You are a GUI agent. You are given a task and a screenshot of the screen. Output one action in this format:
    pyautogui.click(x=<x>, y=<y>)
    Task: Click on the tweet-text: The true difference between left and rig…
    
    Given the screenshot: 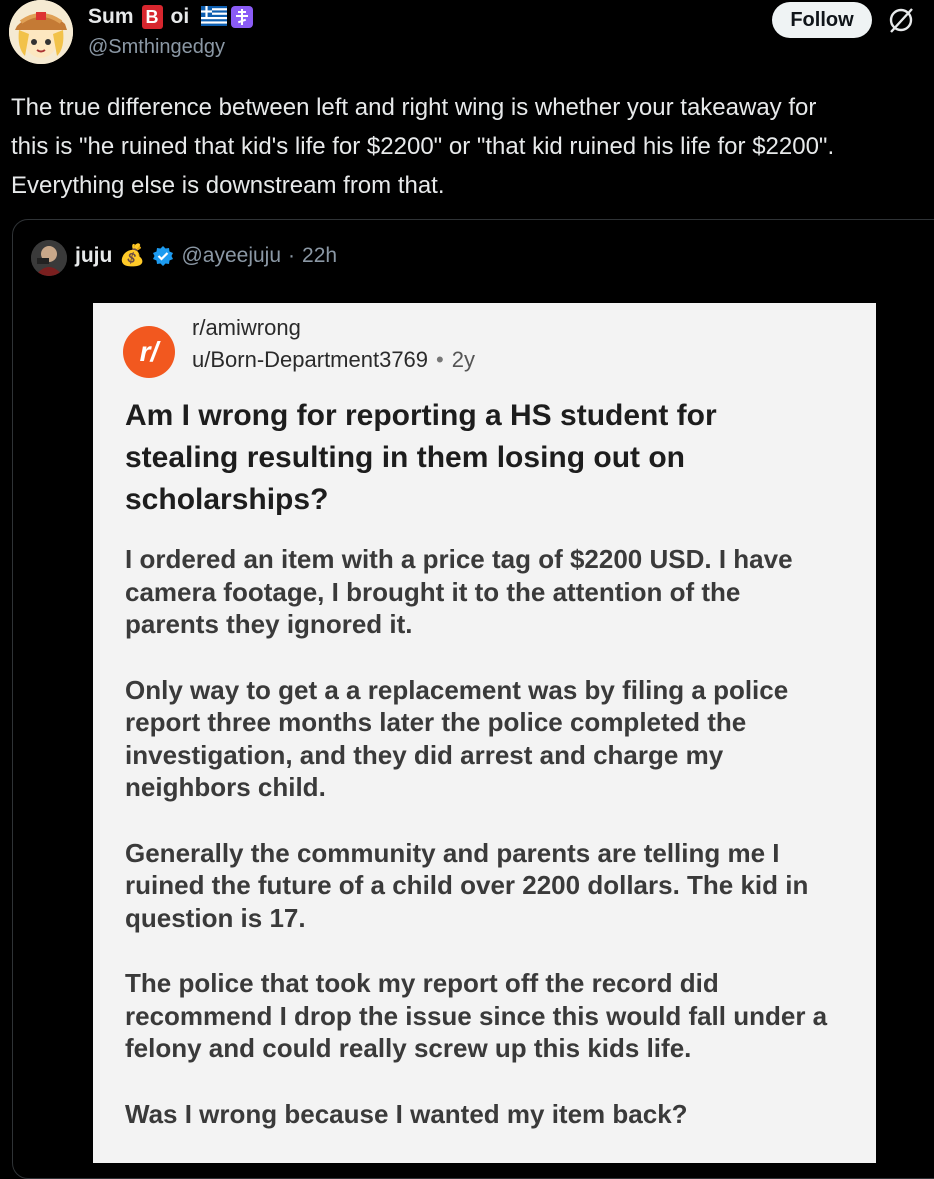 What is the action you would take?
    pyautogui.click(x=472, y=146)
    